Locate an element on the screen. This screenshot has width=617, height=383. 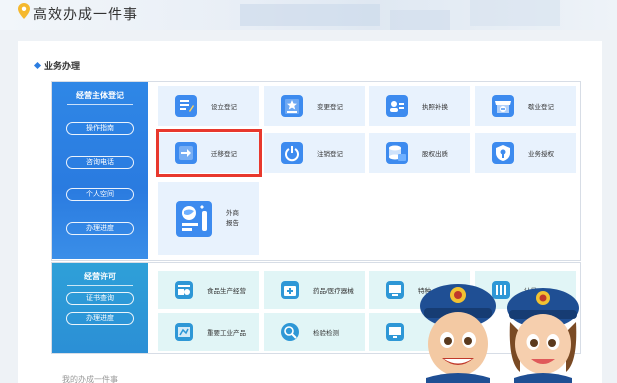
guide-button: 操作指南 is located at coordinates (100, 128).